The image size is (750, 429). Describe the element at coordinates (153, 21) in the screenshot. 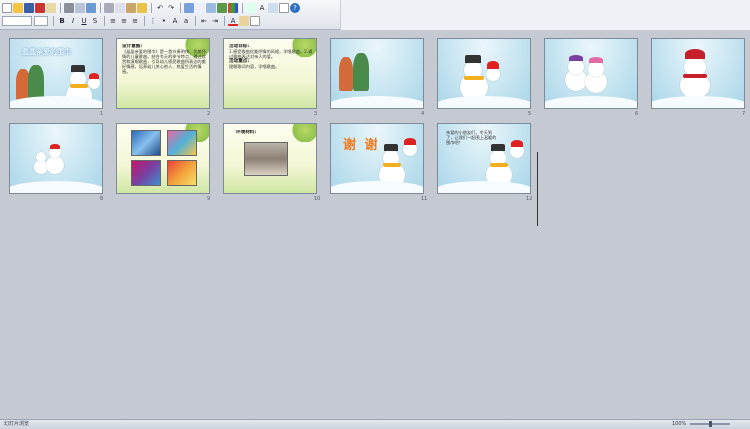

I see `numbering-icon: ⋮` at that location.